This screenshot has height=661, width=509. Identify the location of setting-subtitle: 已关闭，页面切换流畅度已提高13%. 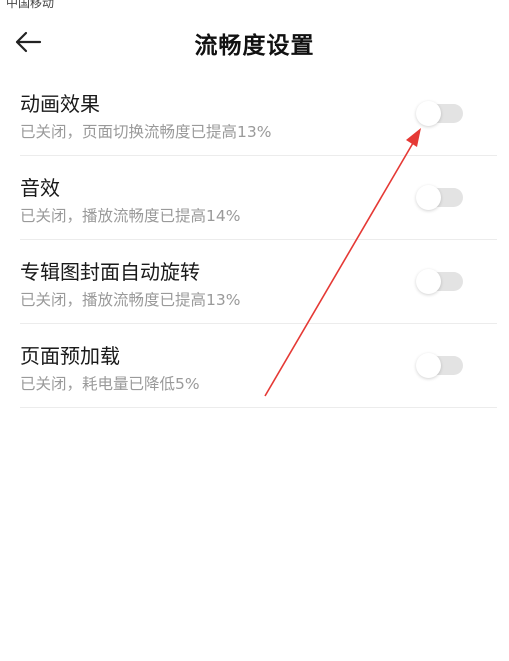
(146, 132).